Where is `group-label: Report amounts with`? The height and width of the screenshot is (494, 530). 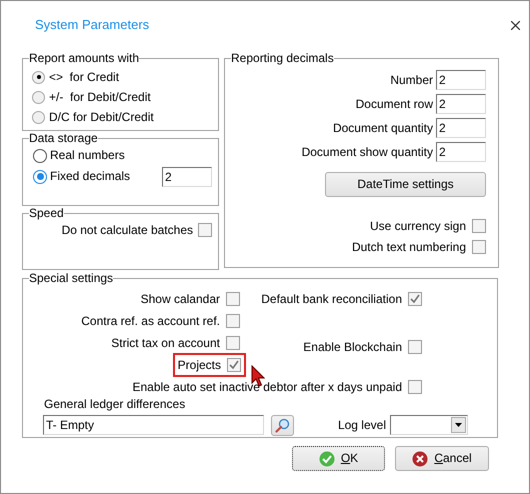 group-label: Report amounts with is located at coordinates (84, 59).